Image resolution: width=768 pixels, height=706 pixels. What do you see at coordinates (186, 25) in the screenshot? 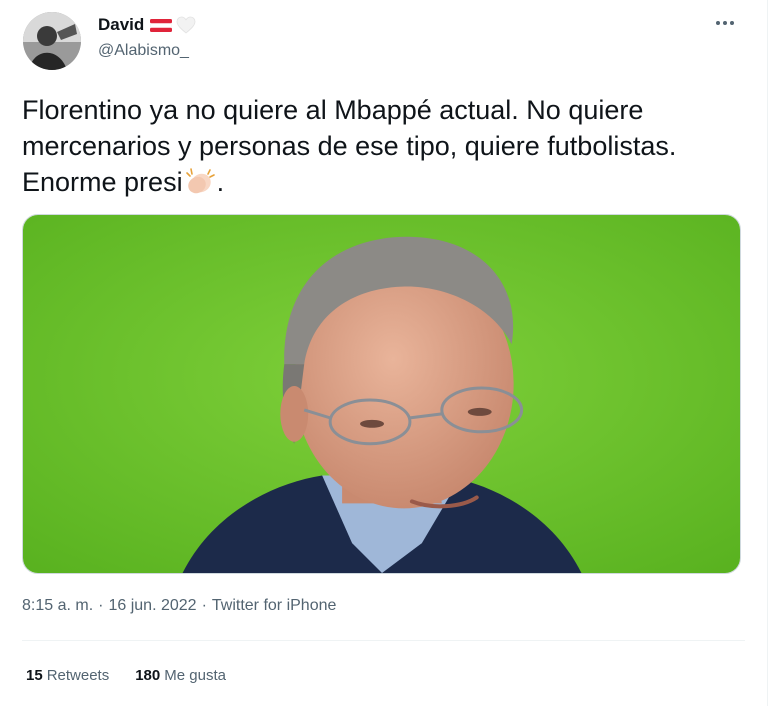
I see `white-heart-icon` at bounding box center [186, 25].